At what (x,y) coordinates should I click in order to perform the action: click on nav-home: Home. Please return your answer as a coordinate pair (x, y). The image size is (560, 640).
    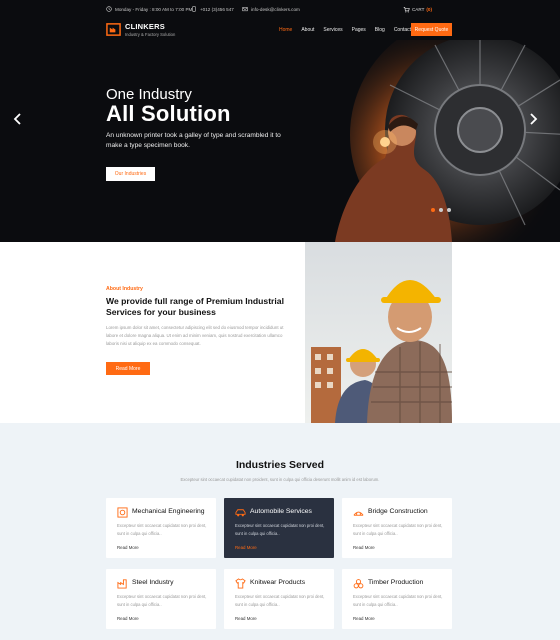
    Looking at the image, I should click on (285, 30).